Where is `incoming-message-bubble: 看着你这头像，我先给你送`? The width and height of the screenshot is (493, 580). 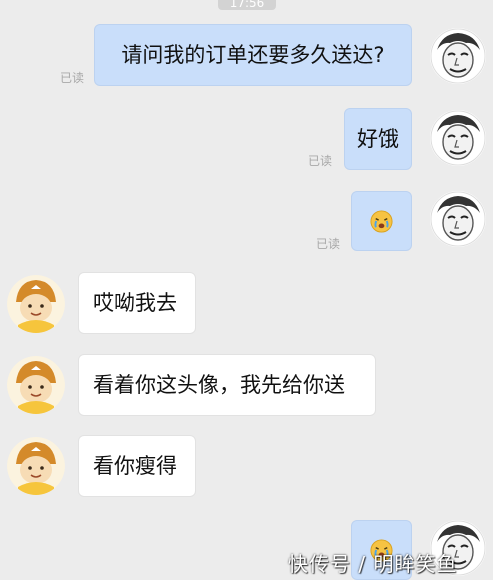
incoming-message-bubble: 看着你这头像，我先给你送 is located at coordinates (227, 385).